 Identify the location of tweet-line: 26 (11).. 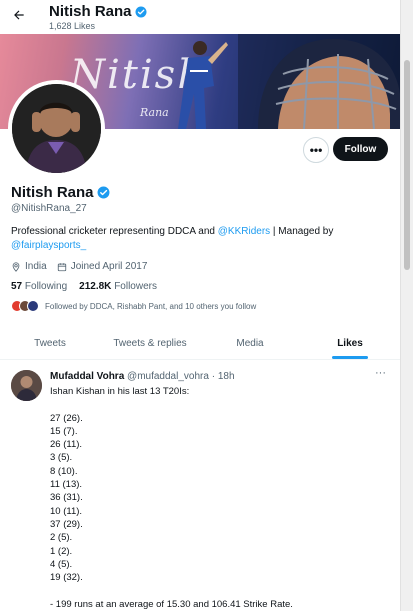
(66, 445).